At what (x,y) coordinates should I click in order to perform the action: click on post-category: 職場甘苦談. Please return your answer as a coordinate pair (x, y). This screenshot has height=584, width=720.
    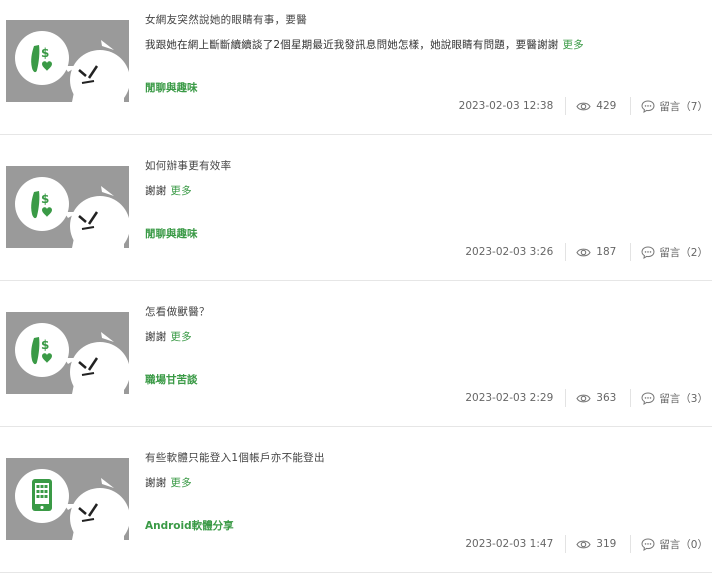
    Looking at the image, I should click on (171, 379).